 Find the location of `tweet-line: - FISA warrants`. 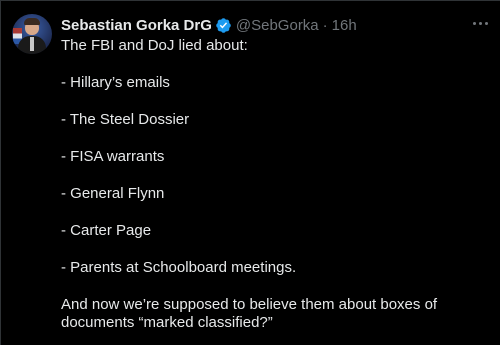

tweet-line: - FISA warrants is located at coordinates (113, 156).